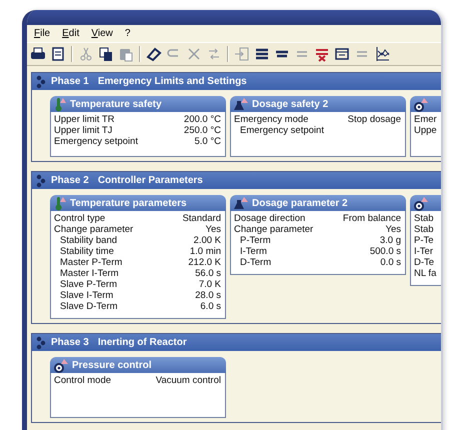 The width and height of the screenshot is (461, 430). Describe the element at coordinates (372, 218) in the screenshot. I see `parameter-value: From balance` at that location.